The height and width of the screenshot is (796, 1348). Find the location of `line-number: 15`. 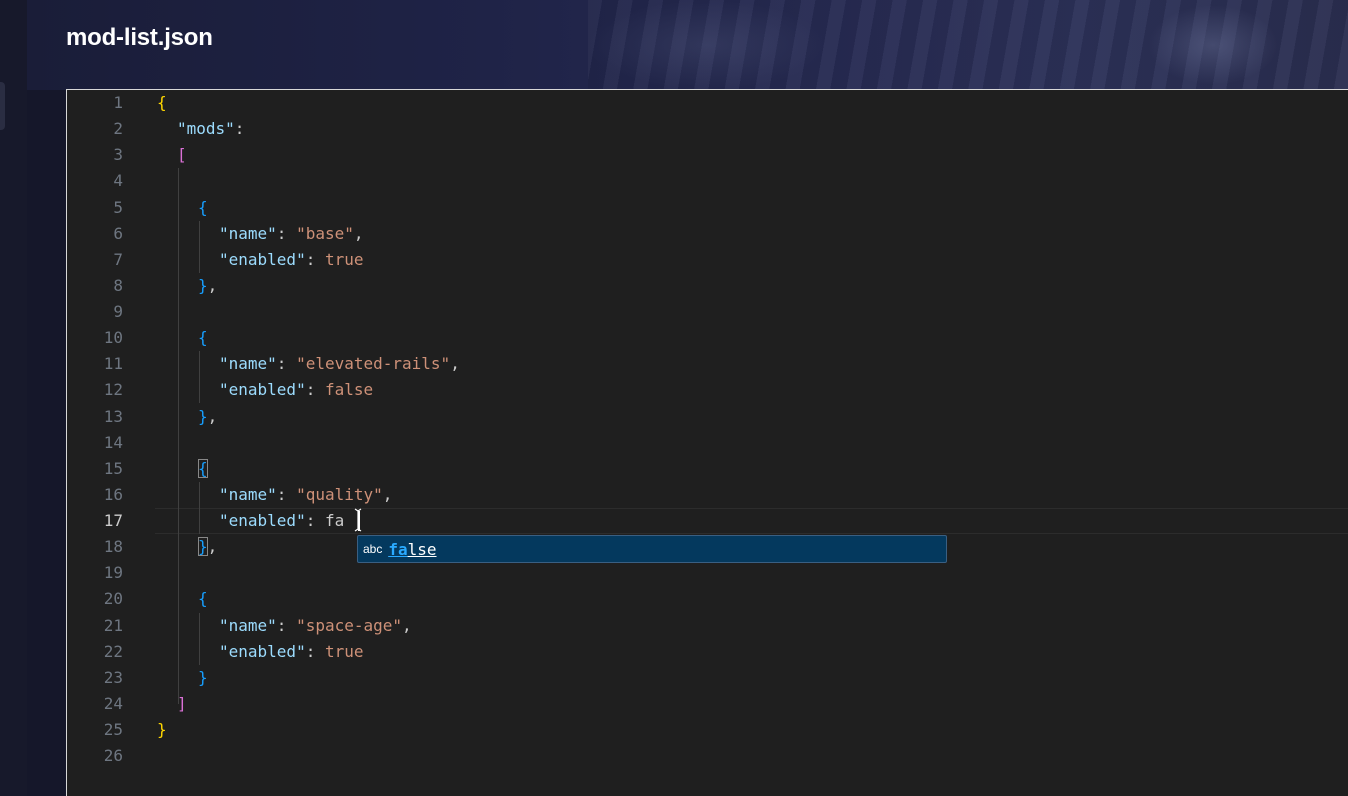

line-number: 15 is located at coordinates (113, 468).